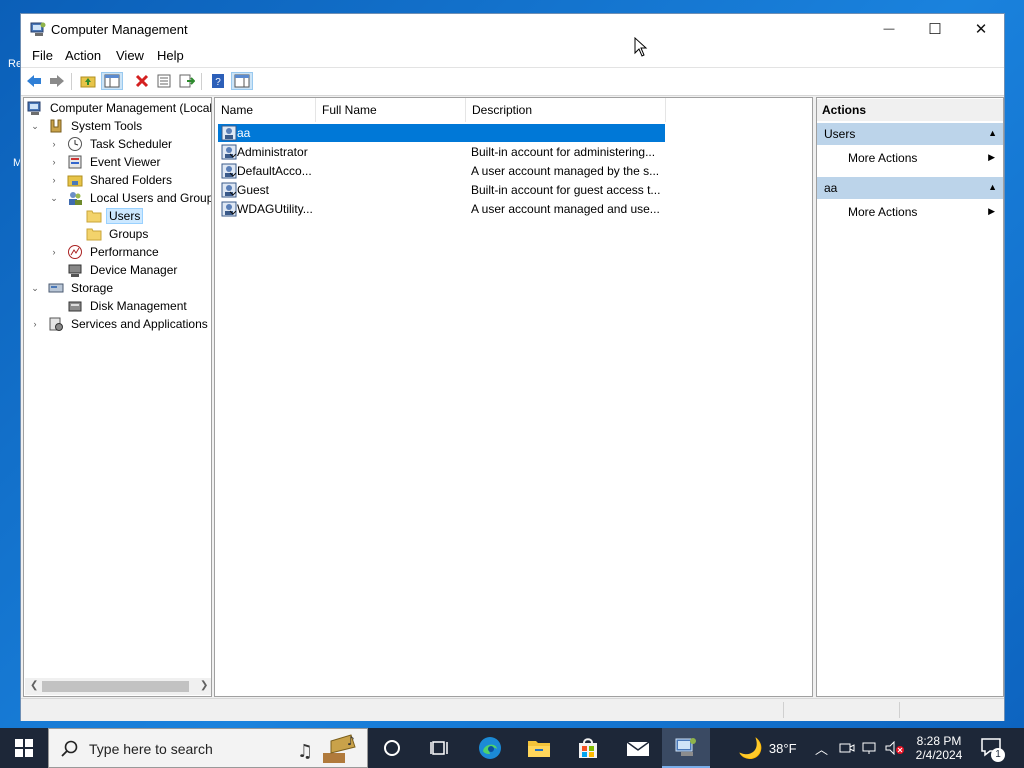 The height and width of the screenshot is (768, 1024). What do you see at coordinates (119, 306) in the screenshot?
I see `tree-item-disk-management: Disk Management` at bounding box center [119, 306].